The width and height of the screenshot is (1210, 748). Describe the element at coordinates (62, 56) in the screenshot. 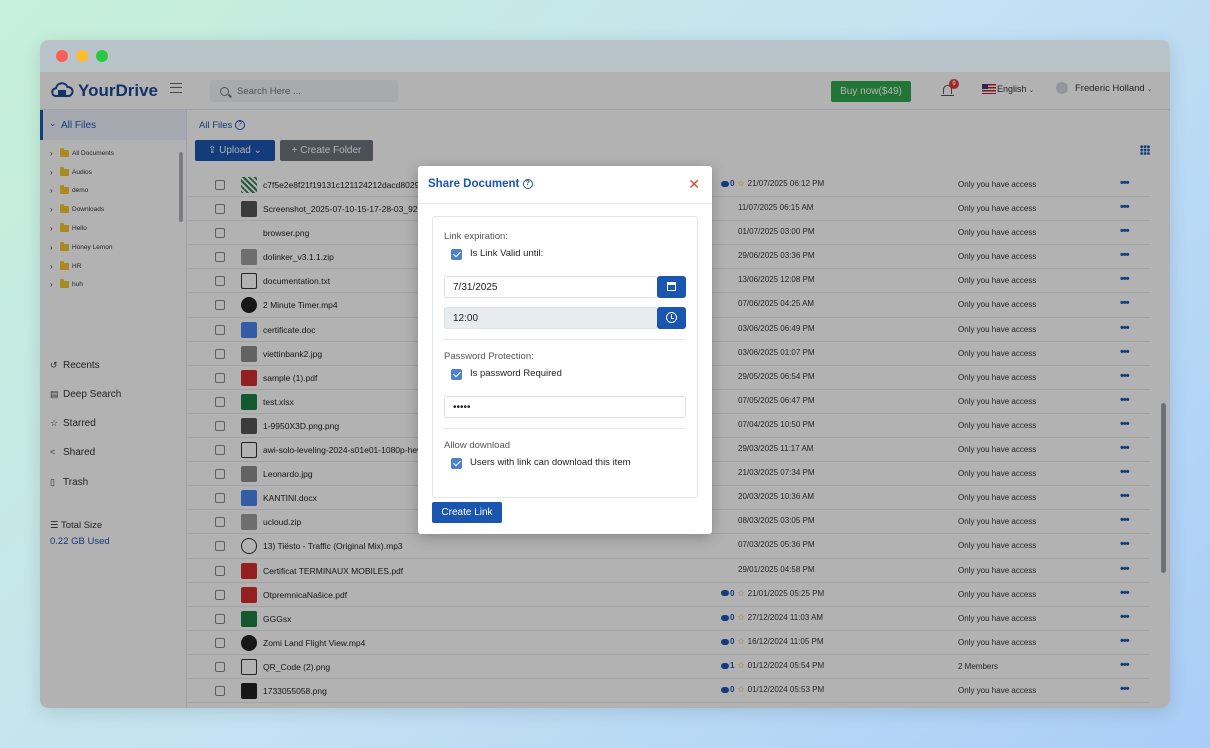

I see `close-window-button` at that location.